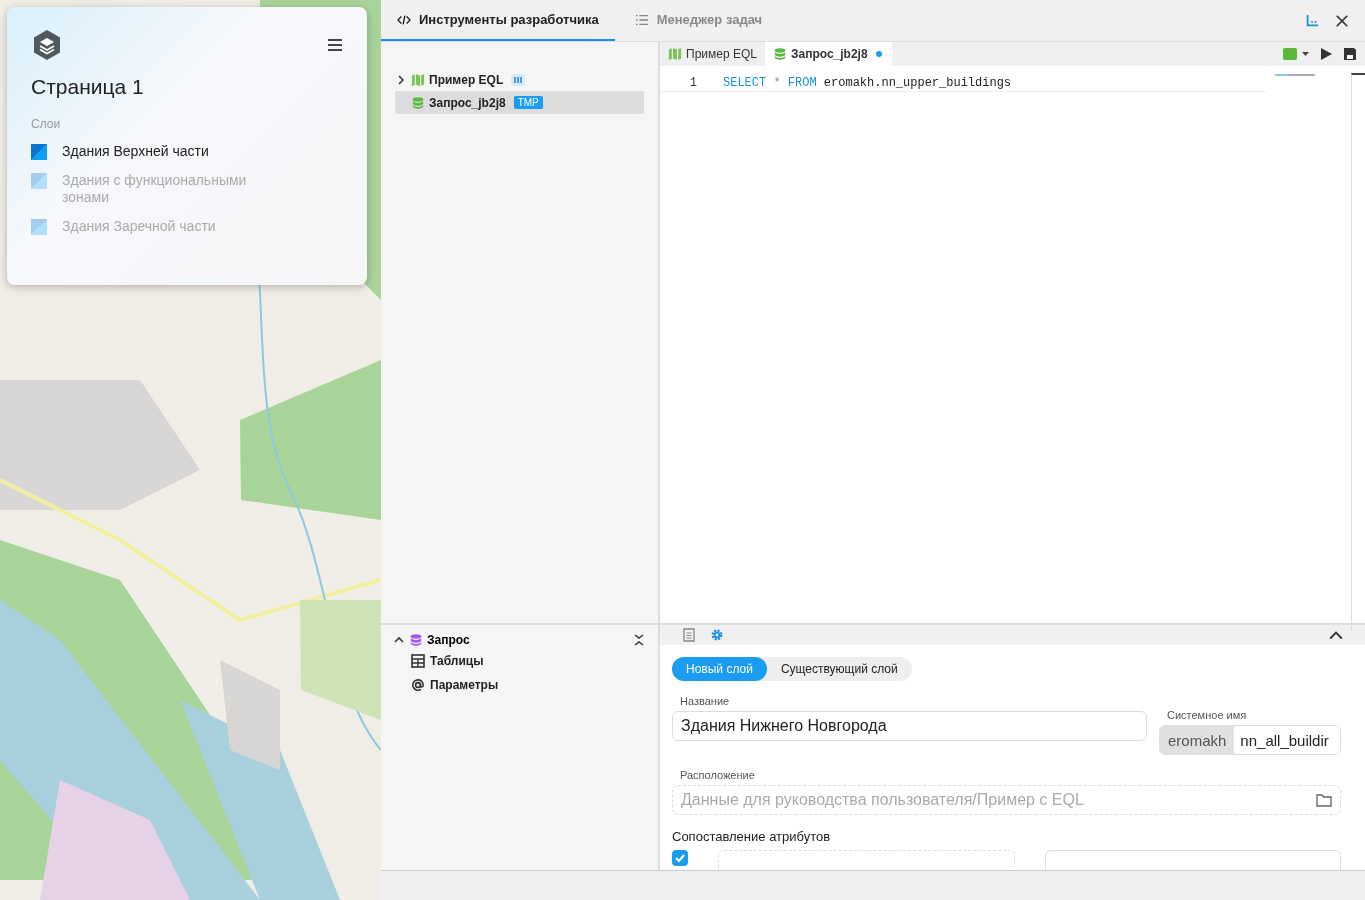 The height and width of the screenshot is (900, 1365). What do you see at coordinates (46, 124) in the screenshot?
I see `section-label: Слои` at bounding box center [46, 124].